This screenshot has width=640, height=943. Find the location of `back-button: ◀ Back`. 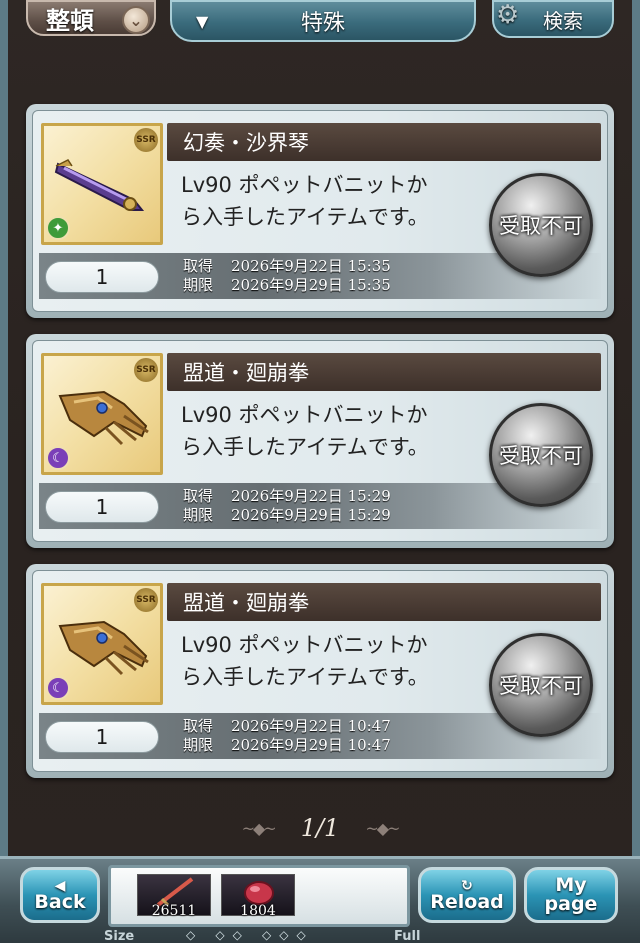

back-button: ◀ Back is located at coordinates (60, 895).